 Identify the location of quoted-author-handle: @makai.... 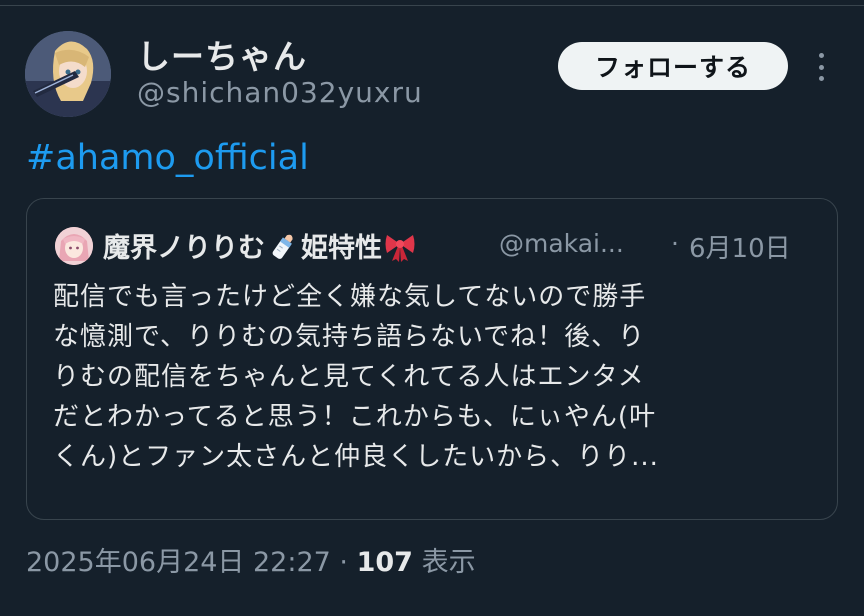
(561, 243).